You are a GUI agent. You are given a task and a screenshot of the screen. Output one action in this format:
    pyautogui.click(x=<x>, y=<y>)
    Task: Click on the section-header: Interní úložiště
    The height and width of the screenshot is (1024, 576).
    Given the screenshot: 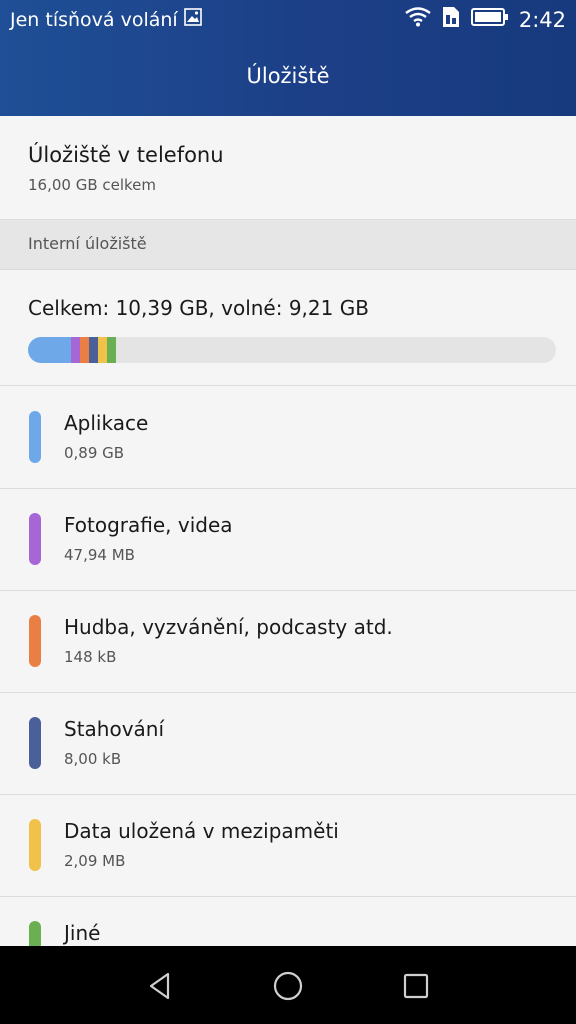 What is the action you would take?
    pyautogui.click(x=288, y=245)
    